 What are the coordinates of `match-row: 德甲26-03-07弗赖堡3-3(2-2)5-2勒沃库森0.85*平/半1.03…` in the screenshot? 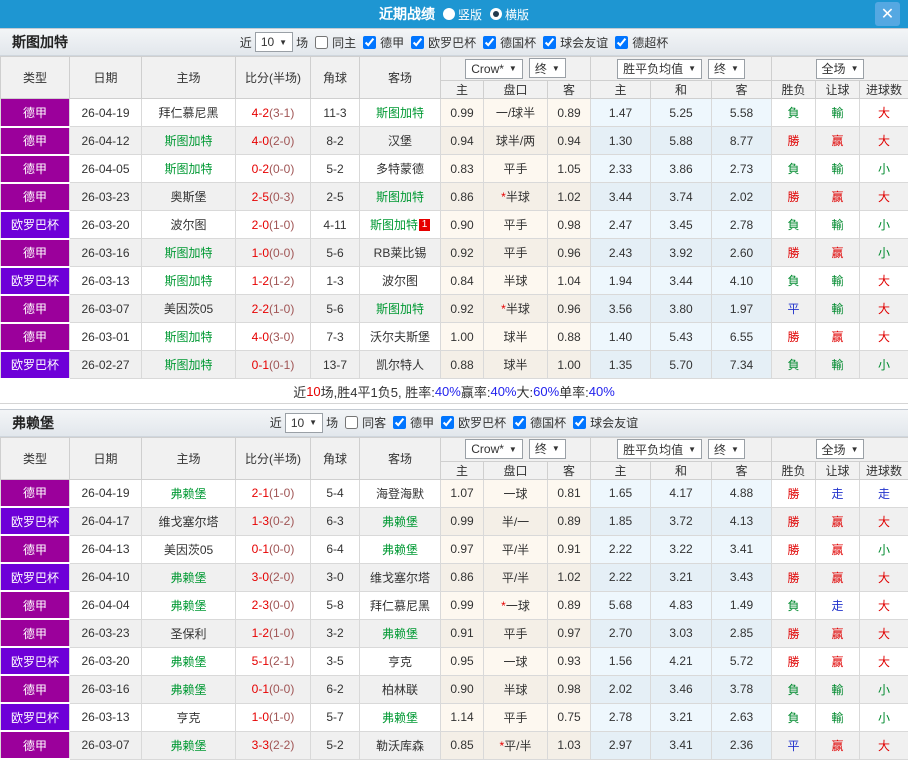 It's located at (454, 745).